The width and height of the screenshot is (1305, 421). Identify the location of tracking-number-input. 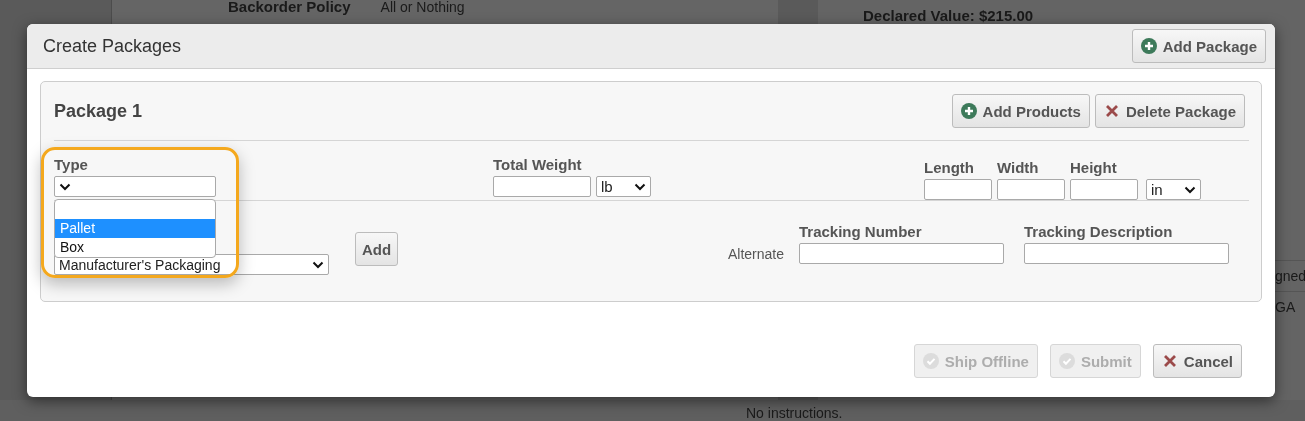
(901, 253).